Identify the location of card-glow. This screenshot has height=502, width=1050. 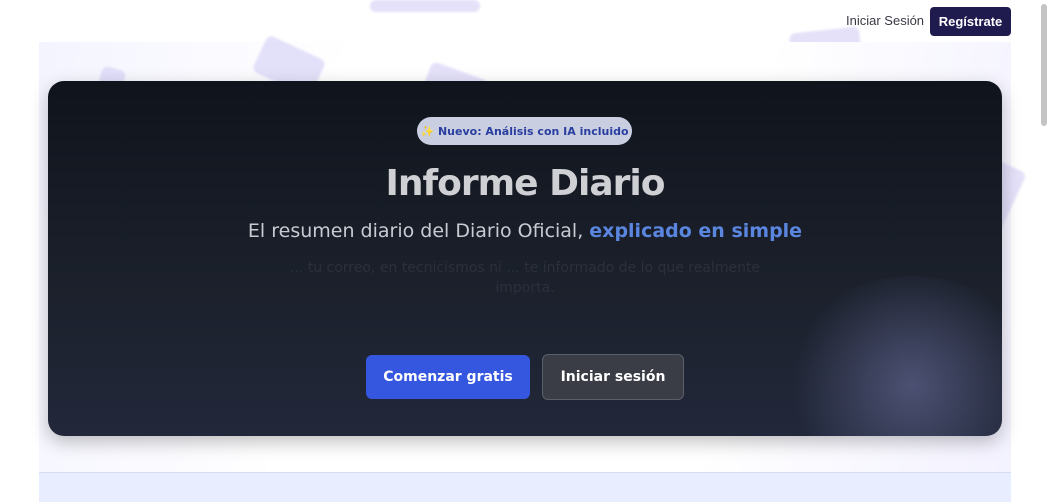
(892, 356).